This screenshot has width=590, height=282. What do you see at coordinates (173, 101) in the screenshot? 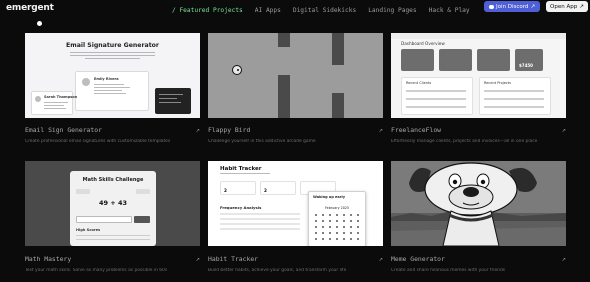
I see `signature-preview-dark` at bounding box center [173, 101].